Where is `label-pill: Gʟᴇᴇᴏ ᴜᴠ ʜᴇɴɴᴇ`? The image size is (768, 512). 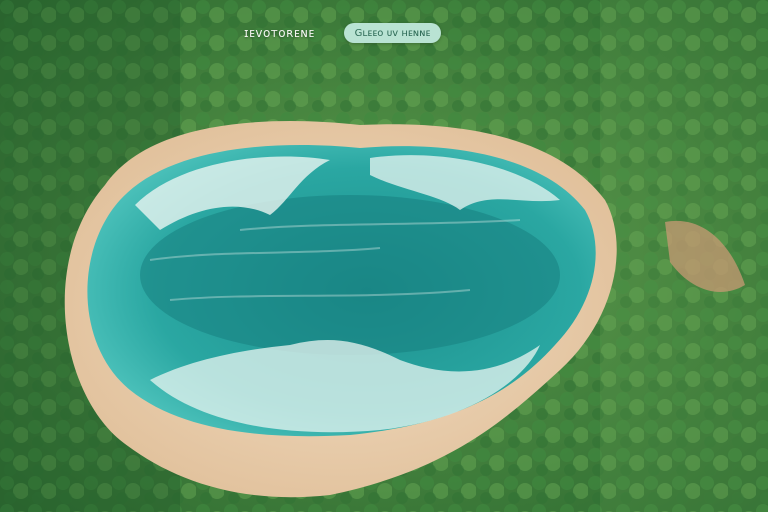
label-pill: Gʟᴇᴇᴏ ᴜᴠ ʜᴇɴɴᴇ is located at coordinates (392, 33).